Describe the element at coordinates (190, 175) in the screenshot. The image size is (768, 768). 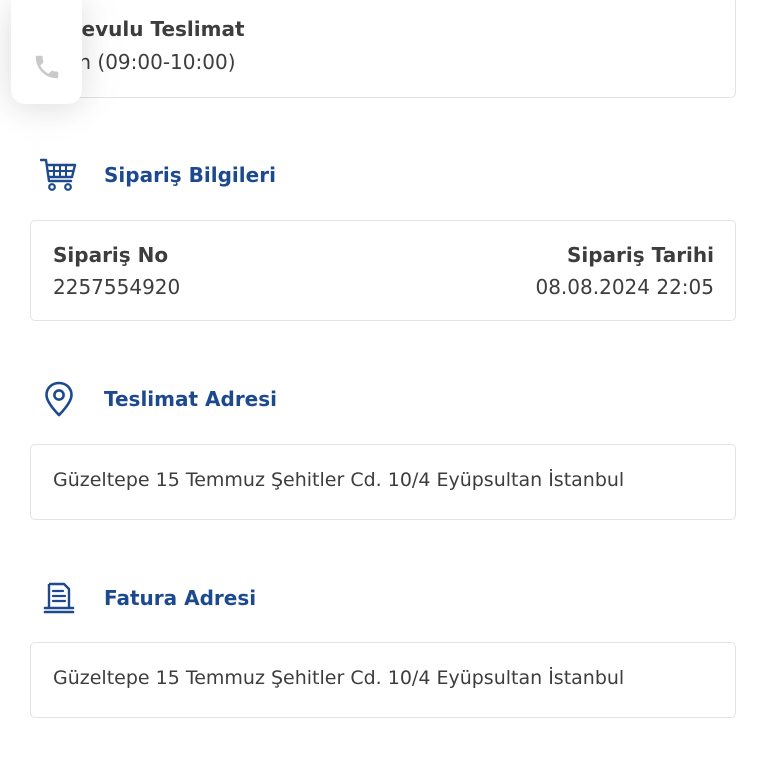
I see `order-info-title: Sipariş Bilgileri` at that location.